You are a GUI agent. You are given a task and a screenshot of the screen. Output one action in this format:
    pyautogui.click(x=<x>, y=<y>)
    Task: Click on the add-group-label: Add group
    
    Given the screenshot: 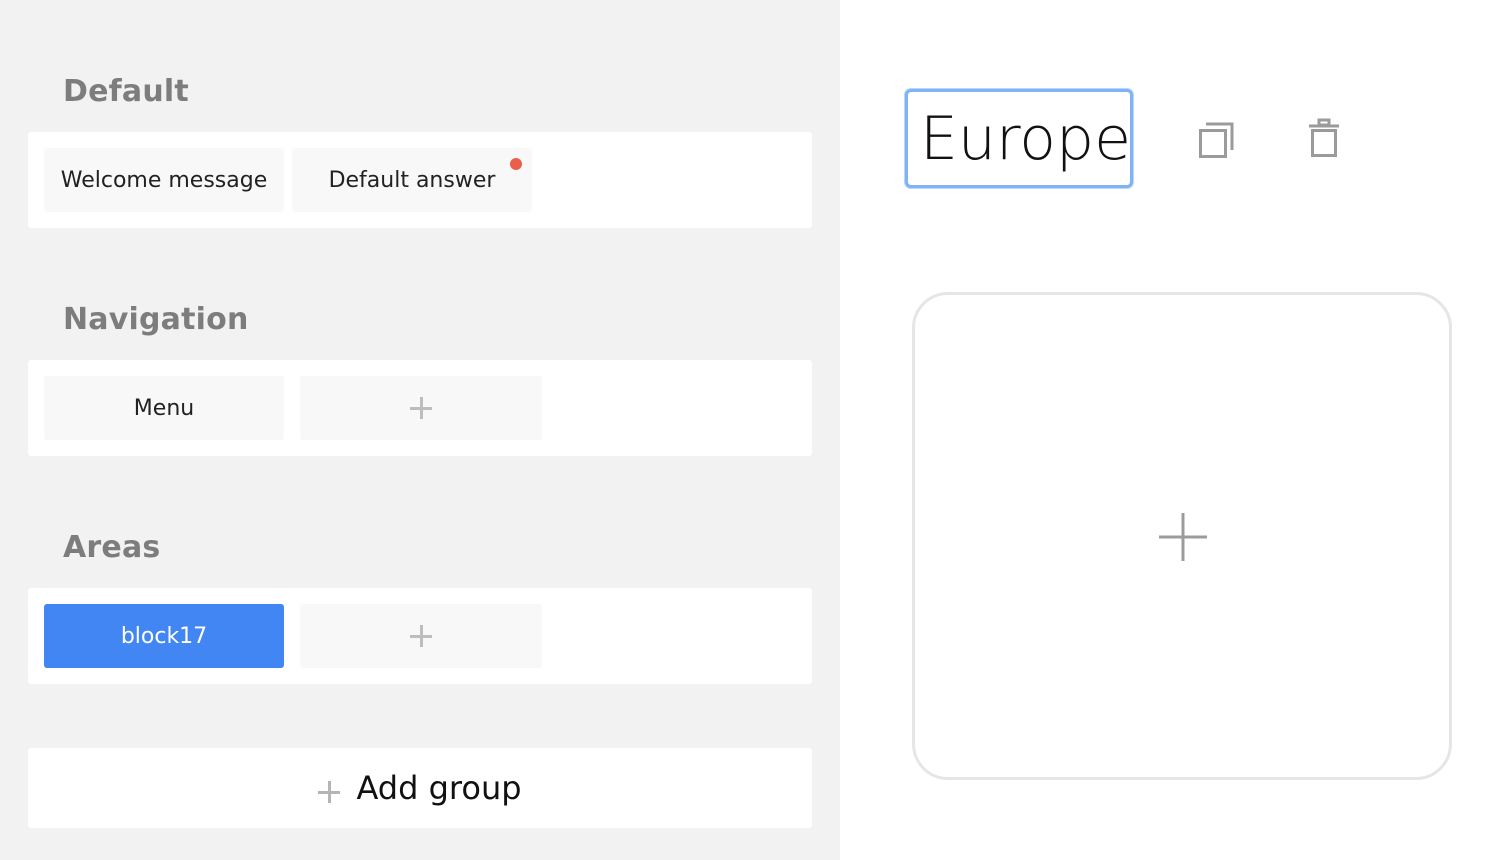 What is the action you would take?
    pyautogui.click(x=439, y=788)
    